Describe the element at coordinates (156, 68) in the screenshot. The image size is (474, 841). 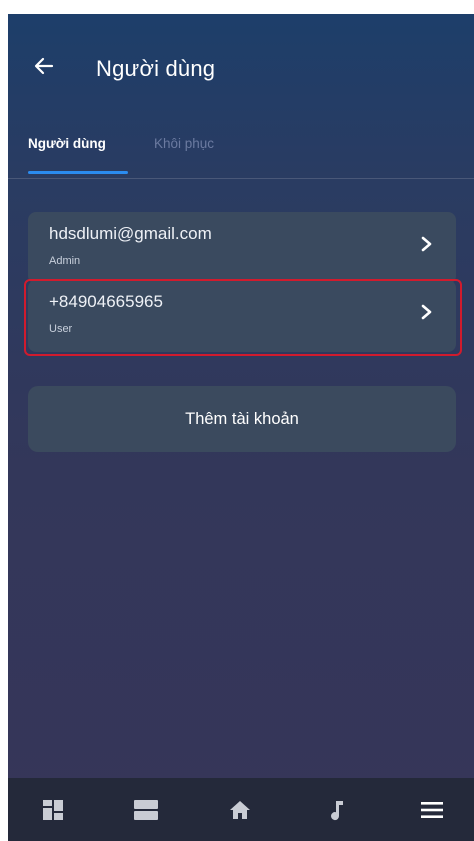
I see `page-title: Người dùng` at that location.